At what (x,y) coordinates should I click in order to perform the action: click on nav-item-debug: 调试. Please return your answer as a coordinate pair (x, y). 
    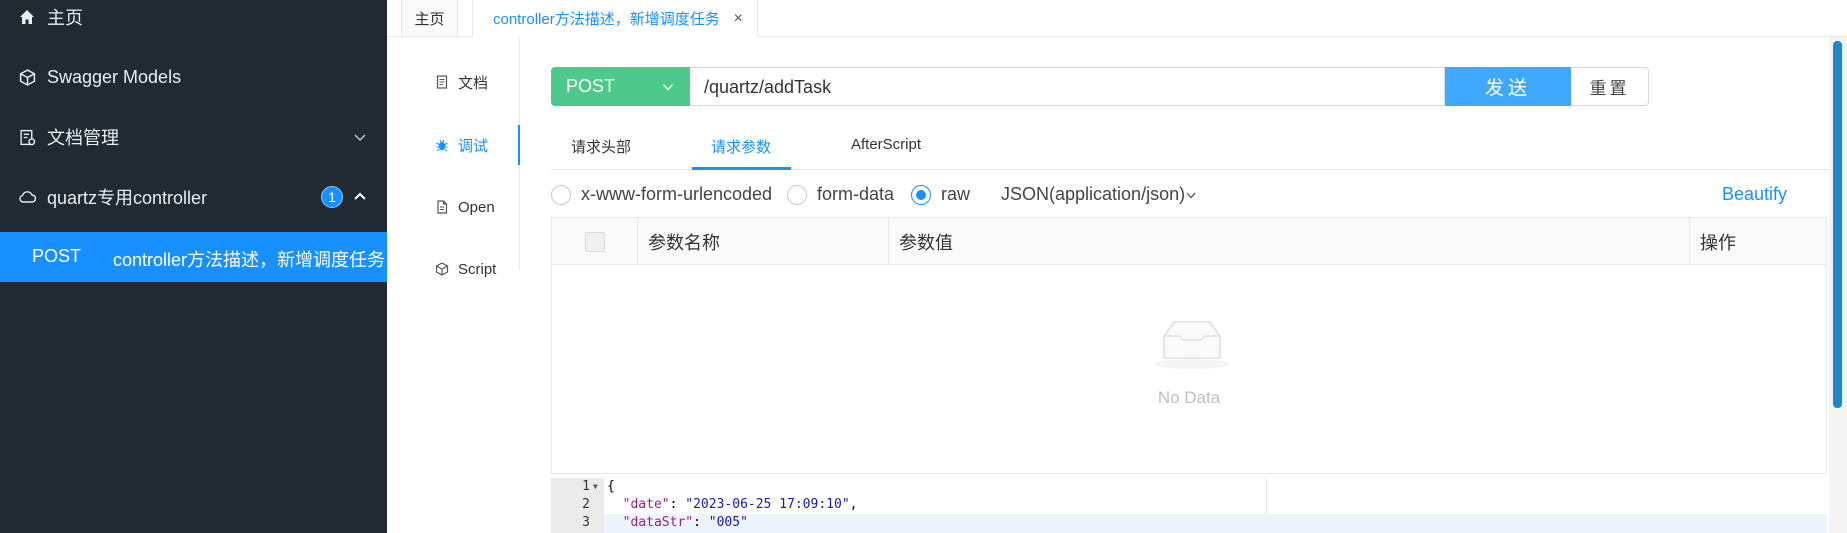
    Looking at the image, I should click on (453, 145).